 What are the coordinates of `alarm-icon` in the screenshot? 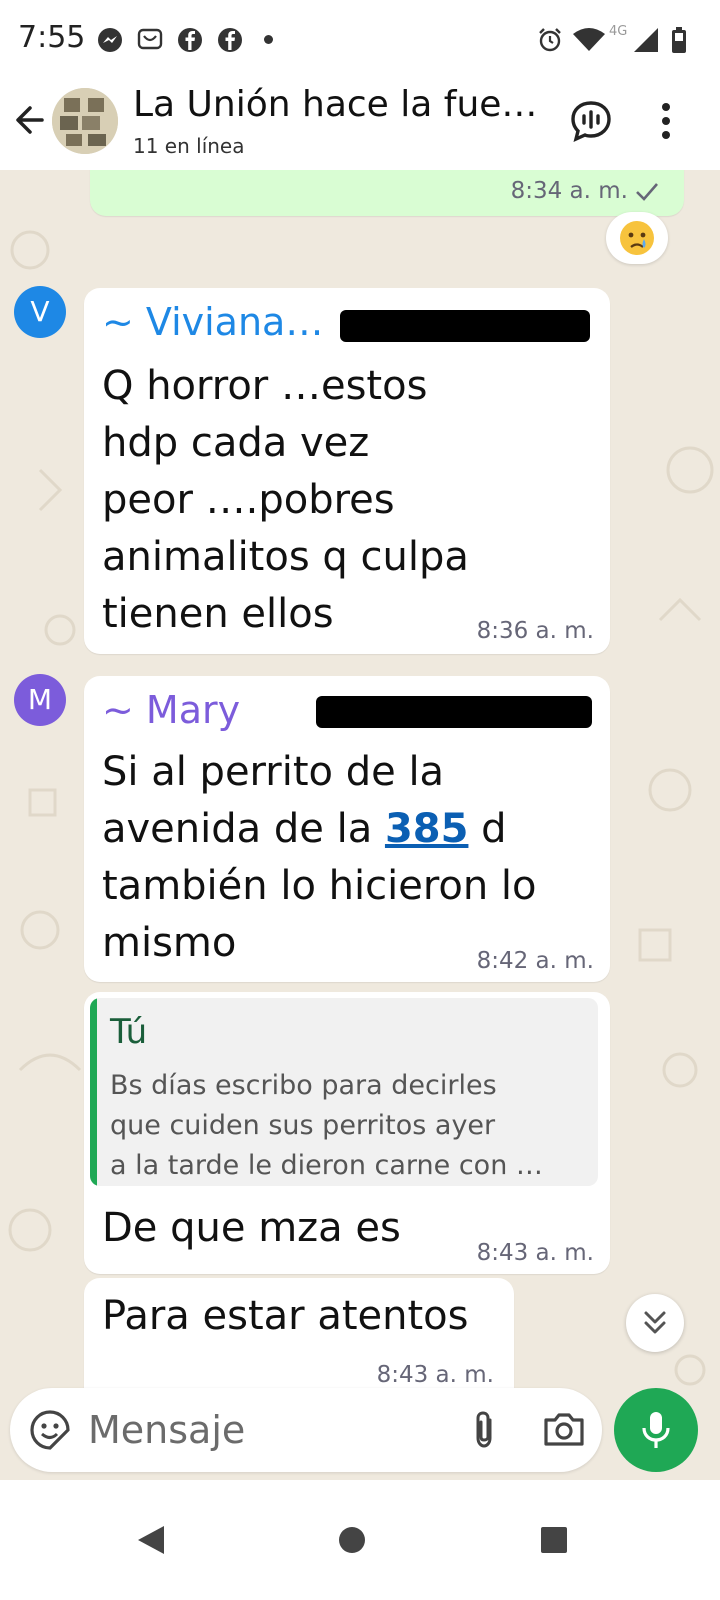 It's located at (550, 40).